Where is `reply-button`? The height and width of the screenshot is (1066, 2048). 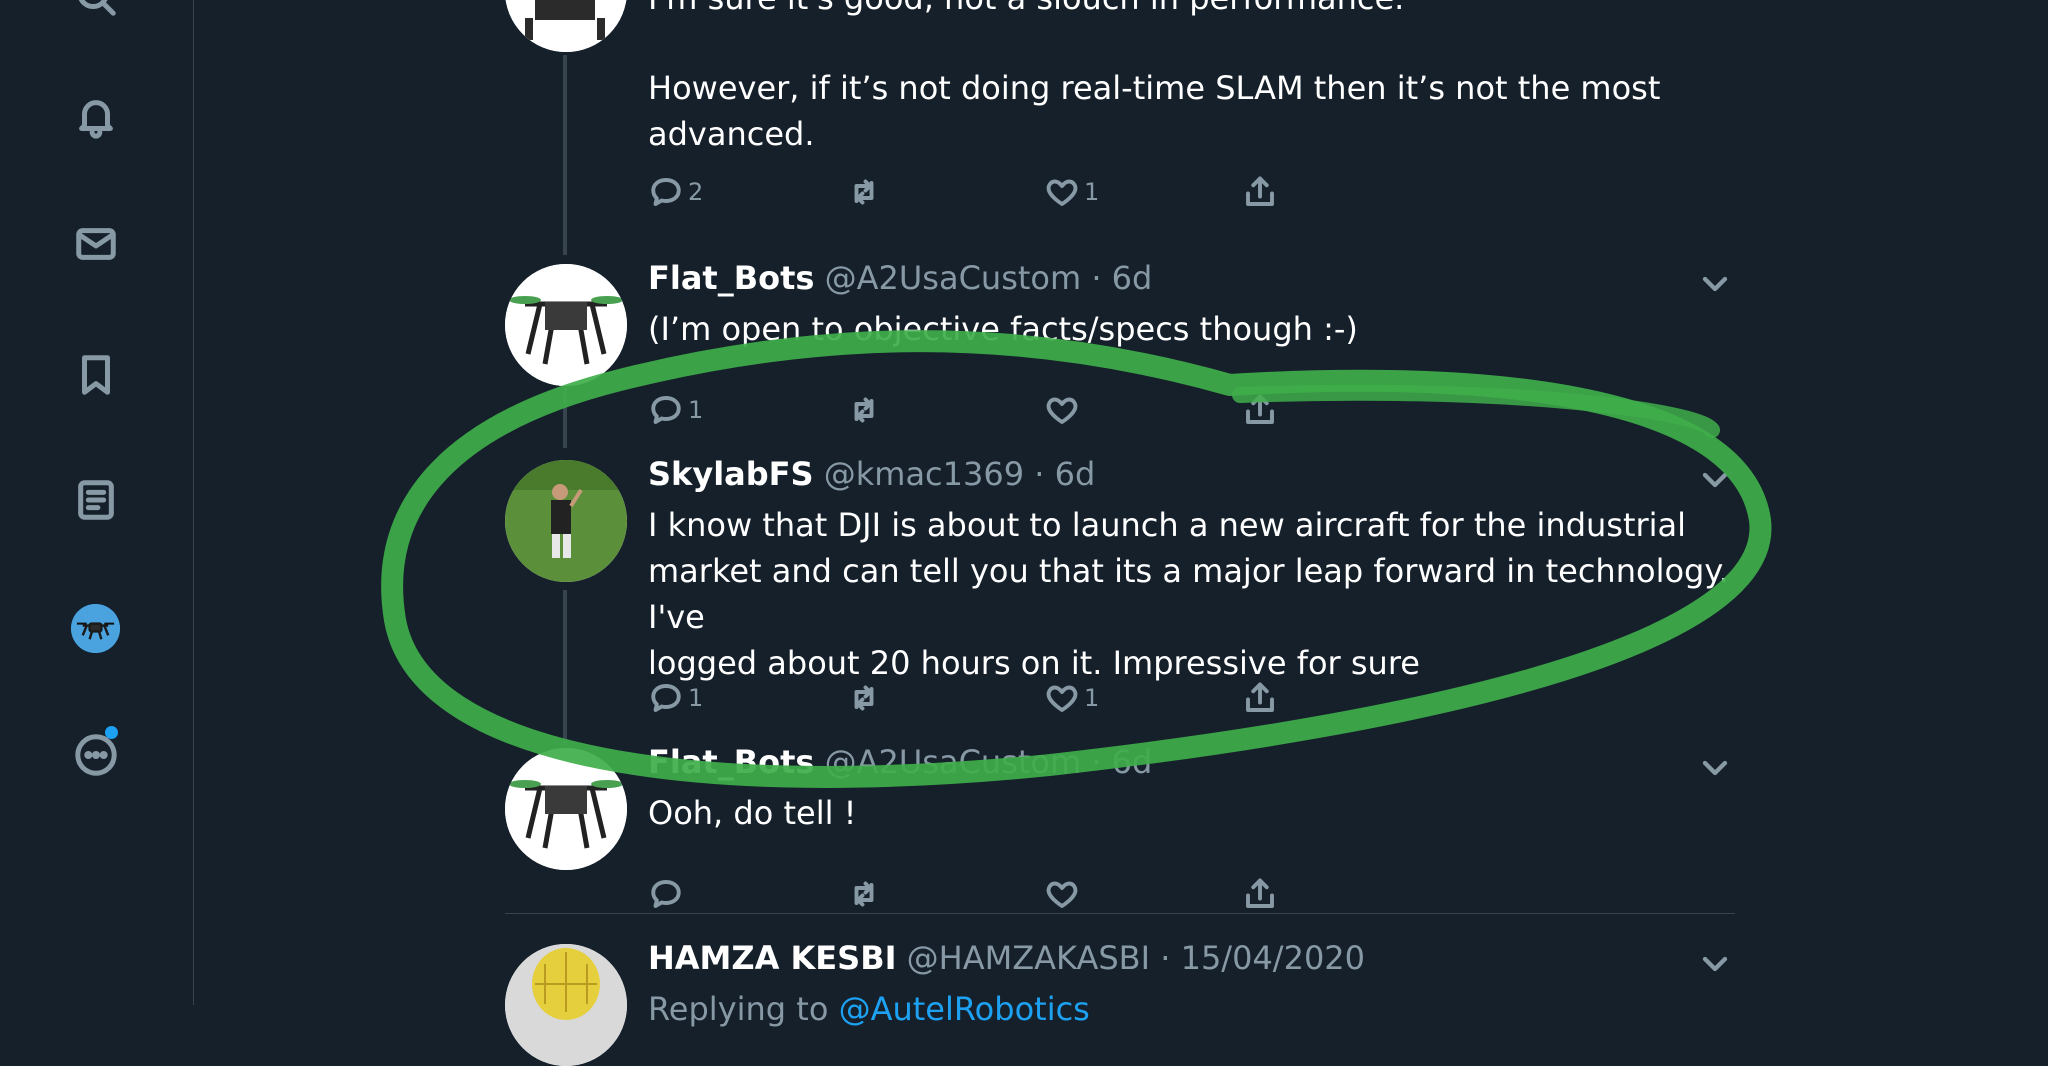
reply-button is located at coordinates (747, 894).